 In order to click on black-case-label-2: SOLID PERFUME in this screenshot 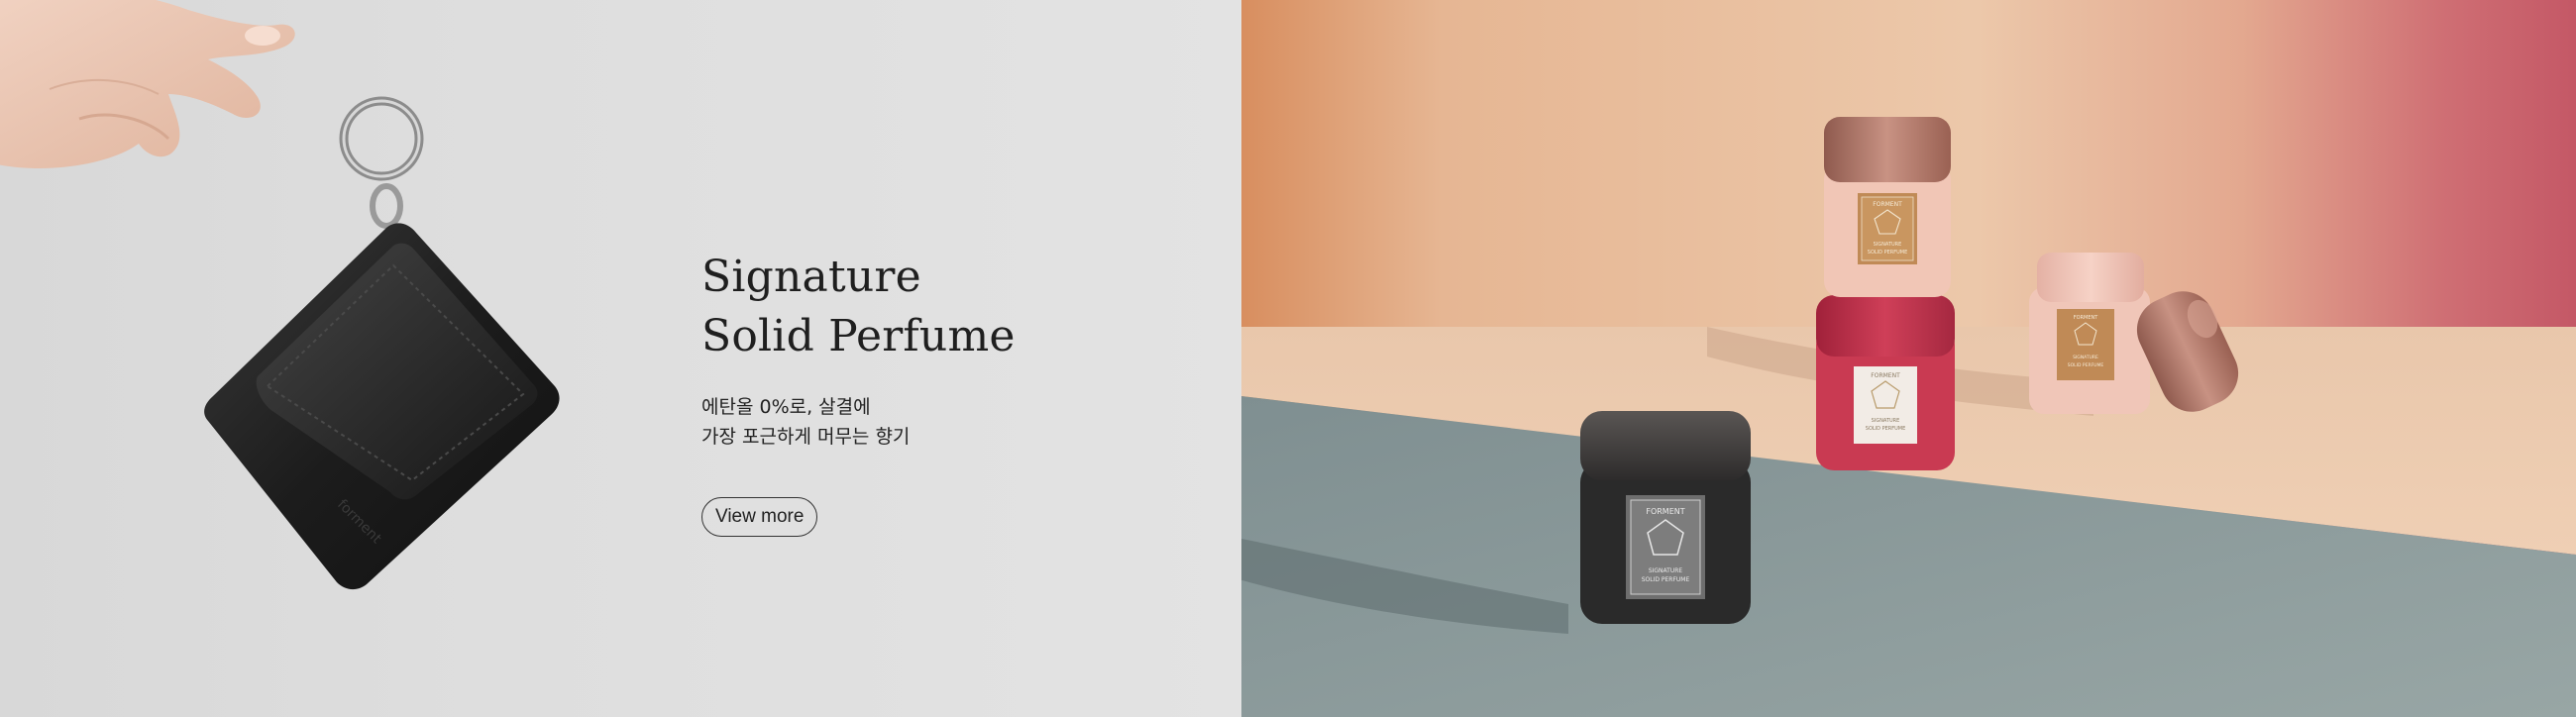, I will do `click(1666, 579)`.